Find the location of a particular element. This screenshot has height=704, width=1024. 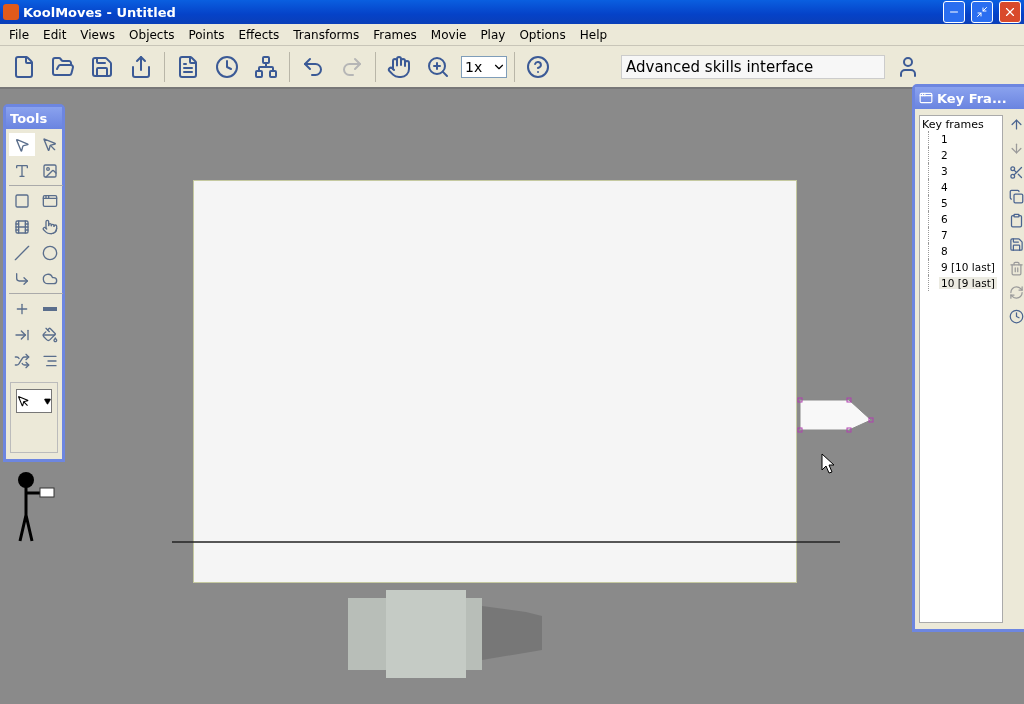

tree-item: 5 is located at coordinates (944, 203).